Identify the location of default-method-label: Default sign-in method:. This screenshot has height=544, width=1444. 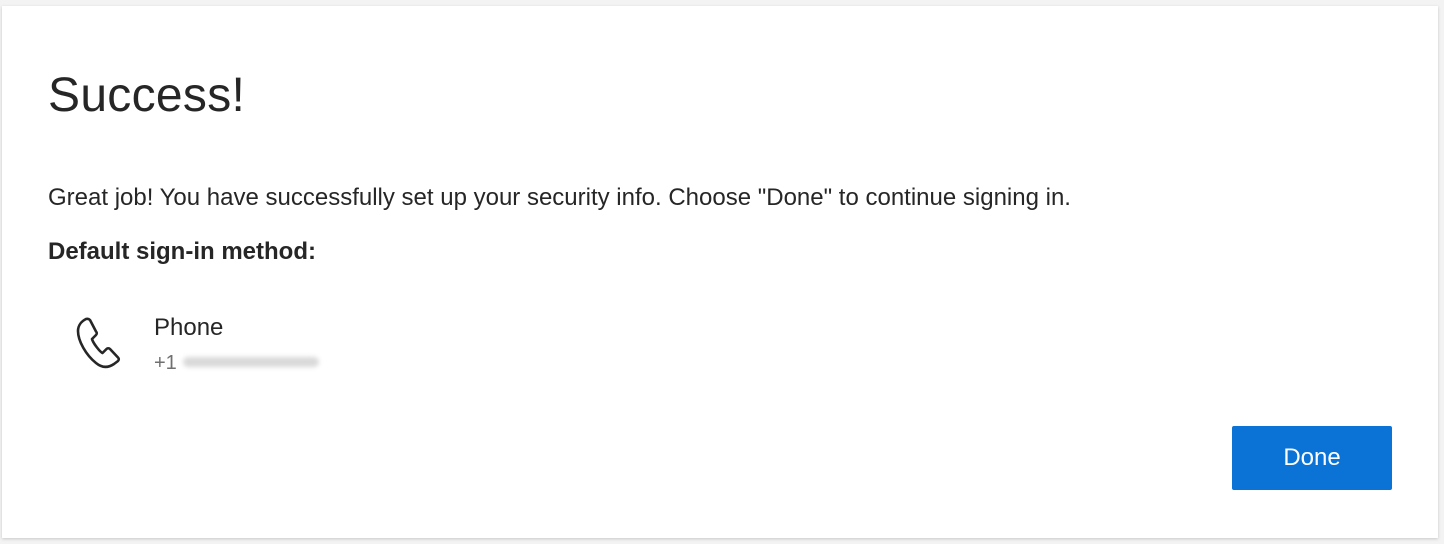
(182, 251).